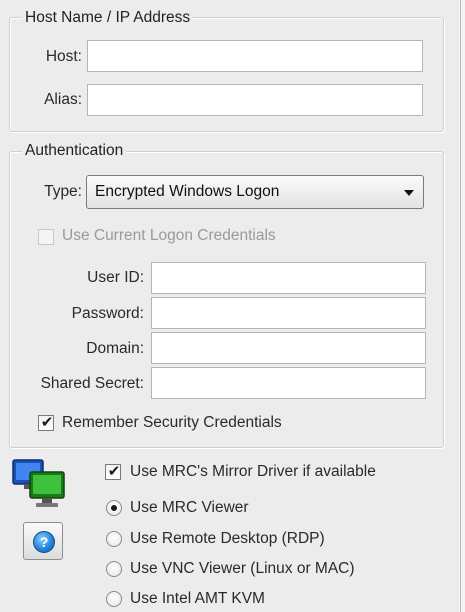 Image resolution: width=465 pixels, height=612 pixels. Describe the element at coordinates (107, 313) in the screenshot. I see `password-label: Password:` at that location.